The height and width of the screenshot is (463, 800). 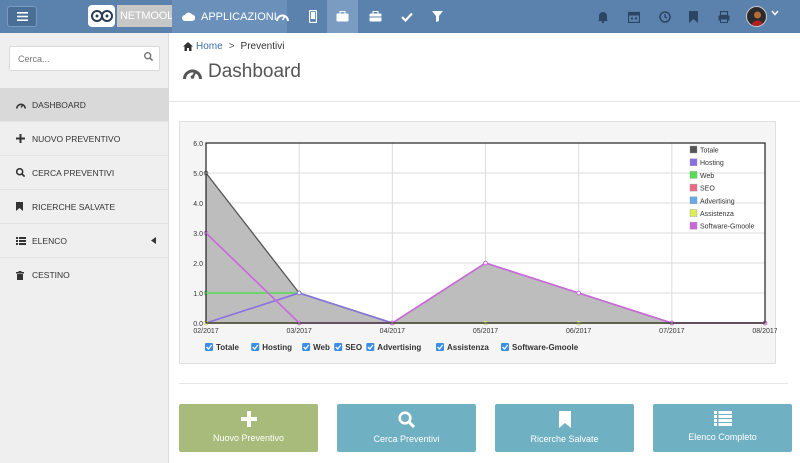 What do you see at coordinates (188, 46) in the screenshot?
I see `home-icon` at bounding box center [188, 46].